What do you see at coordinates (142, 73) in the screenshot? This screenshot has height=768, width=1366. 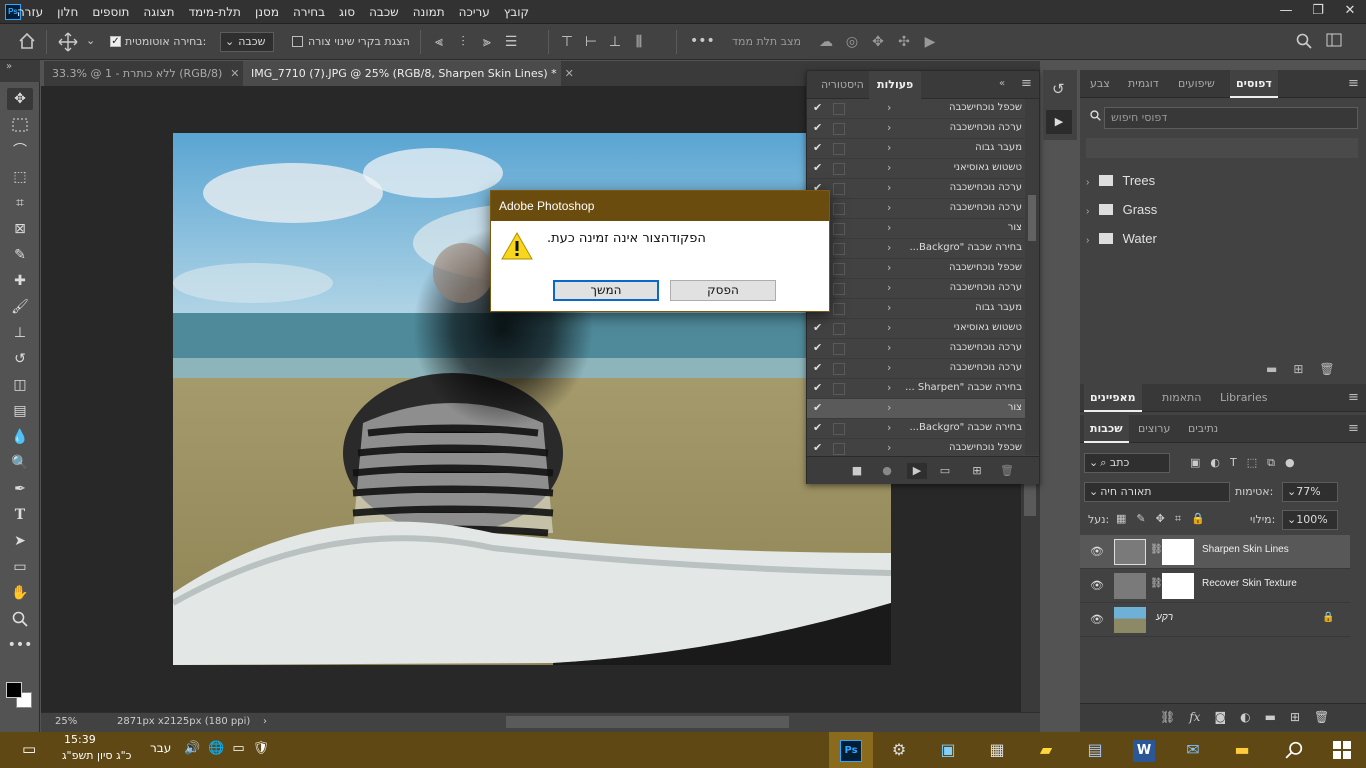 I see `tab-untitled: ללא כותרת - 1 @ 33.3% (RGB/8) ✕` at bounding box center [142, 73].